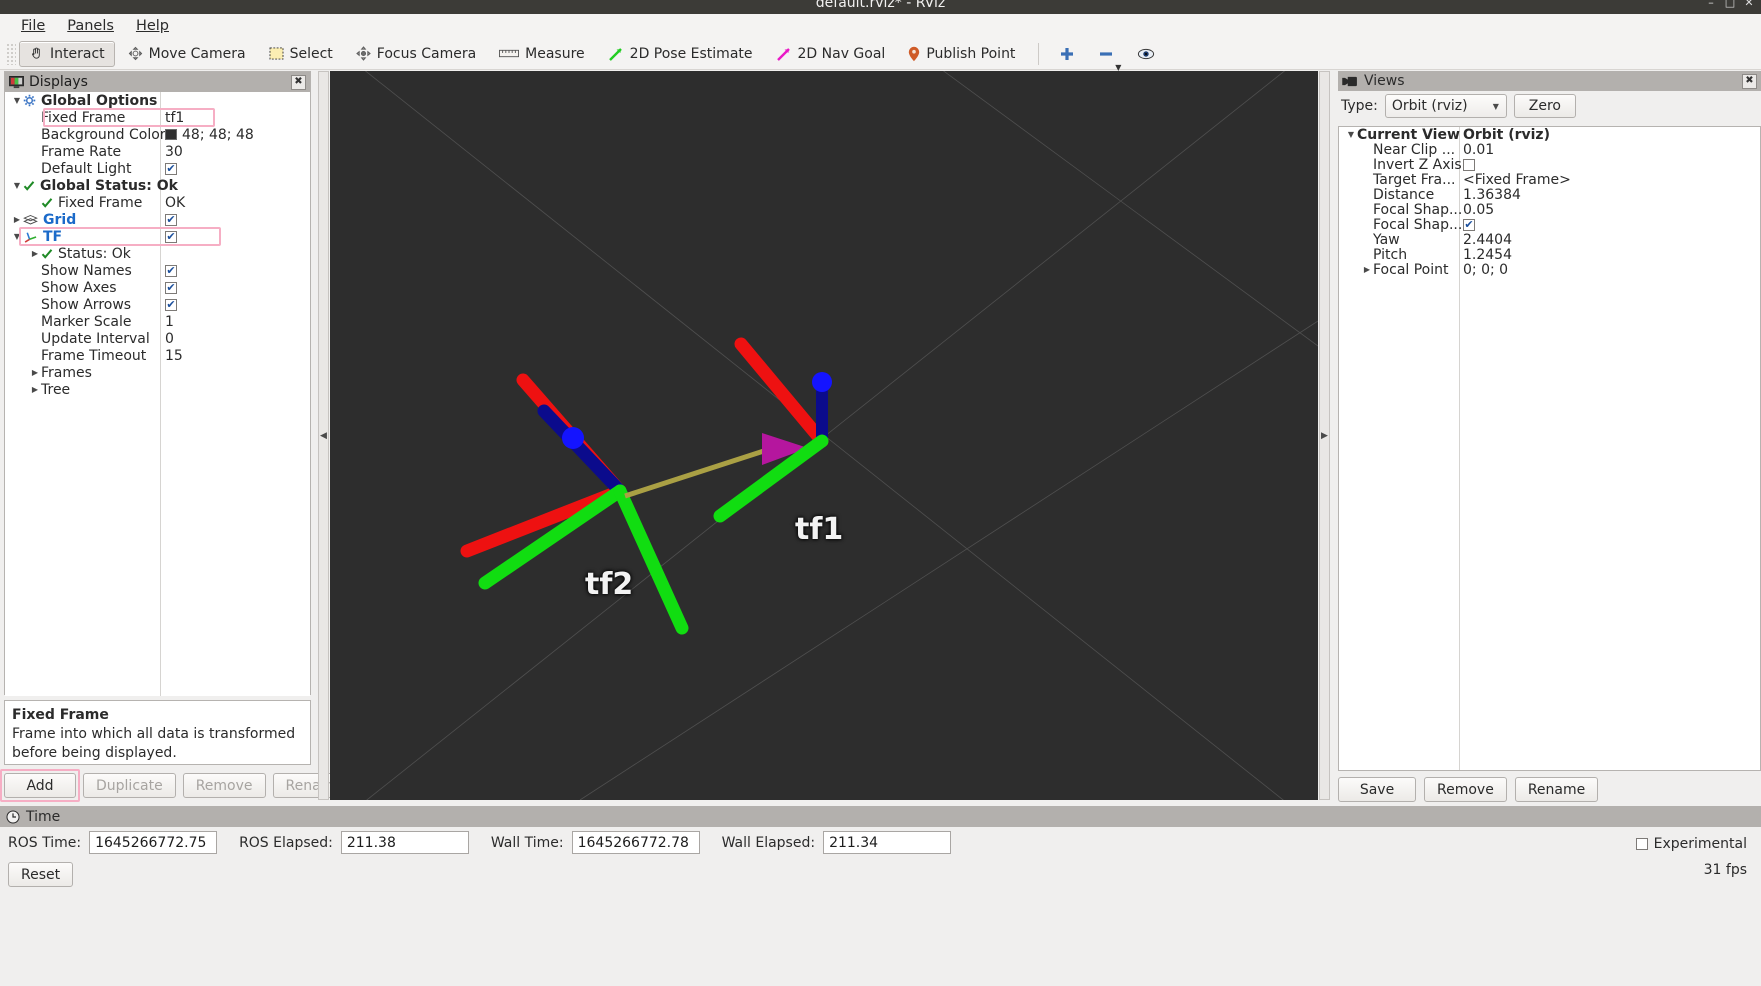 This screenshot has width=1761, height=986. I want to click on display-row-value: 48; 48; 48, so click(209, 135).